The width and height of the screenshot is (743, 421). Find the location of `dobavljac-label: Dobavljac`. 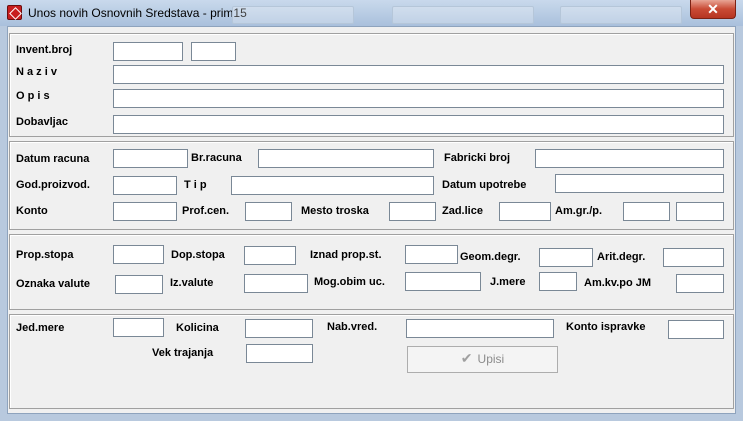

dobavljac-label: Dobavljac is located at coordinates (42, 122).